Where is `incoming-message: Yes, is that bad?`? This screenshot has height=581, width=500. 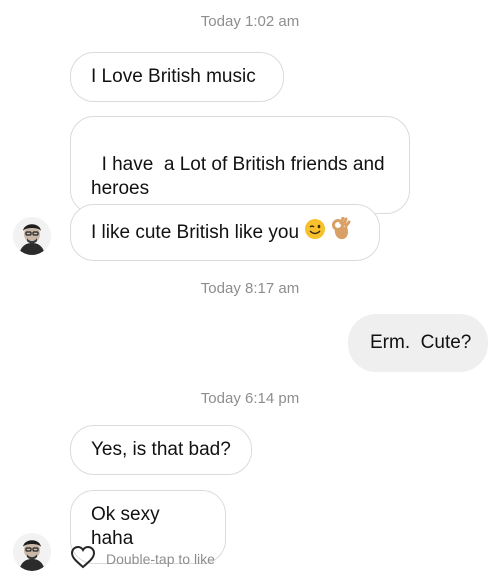 incoming-message: Yes, is that bad? is located at coordinates (161, 450).